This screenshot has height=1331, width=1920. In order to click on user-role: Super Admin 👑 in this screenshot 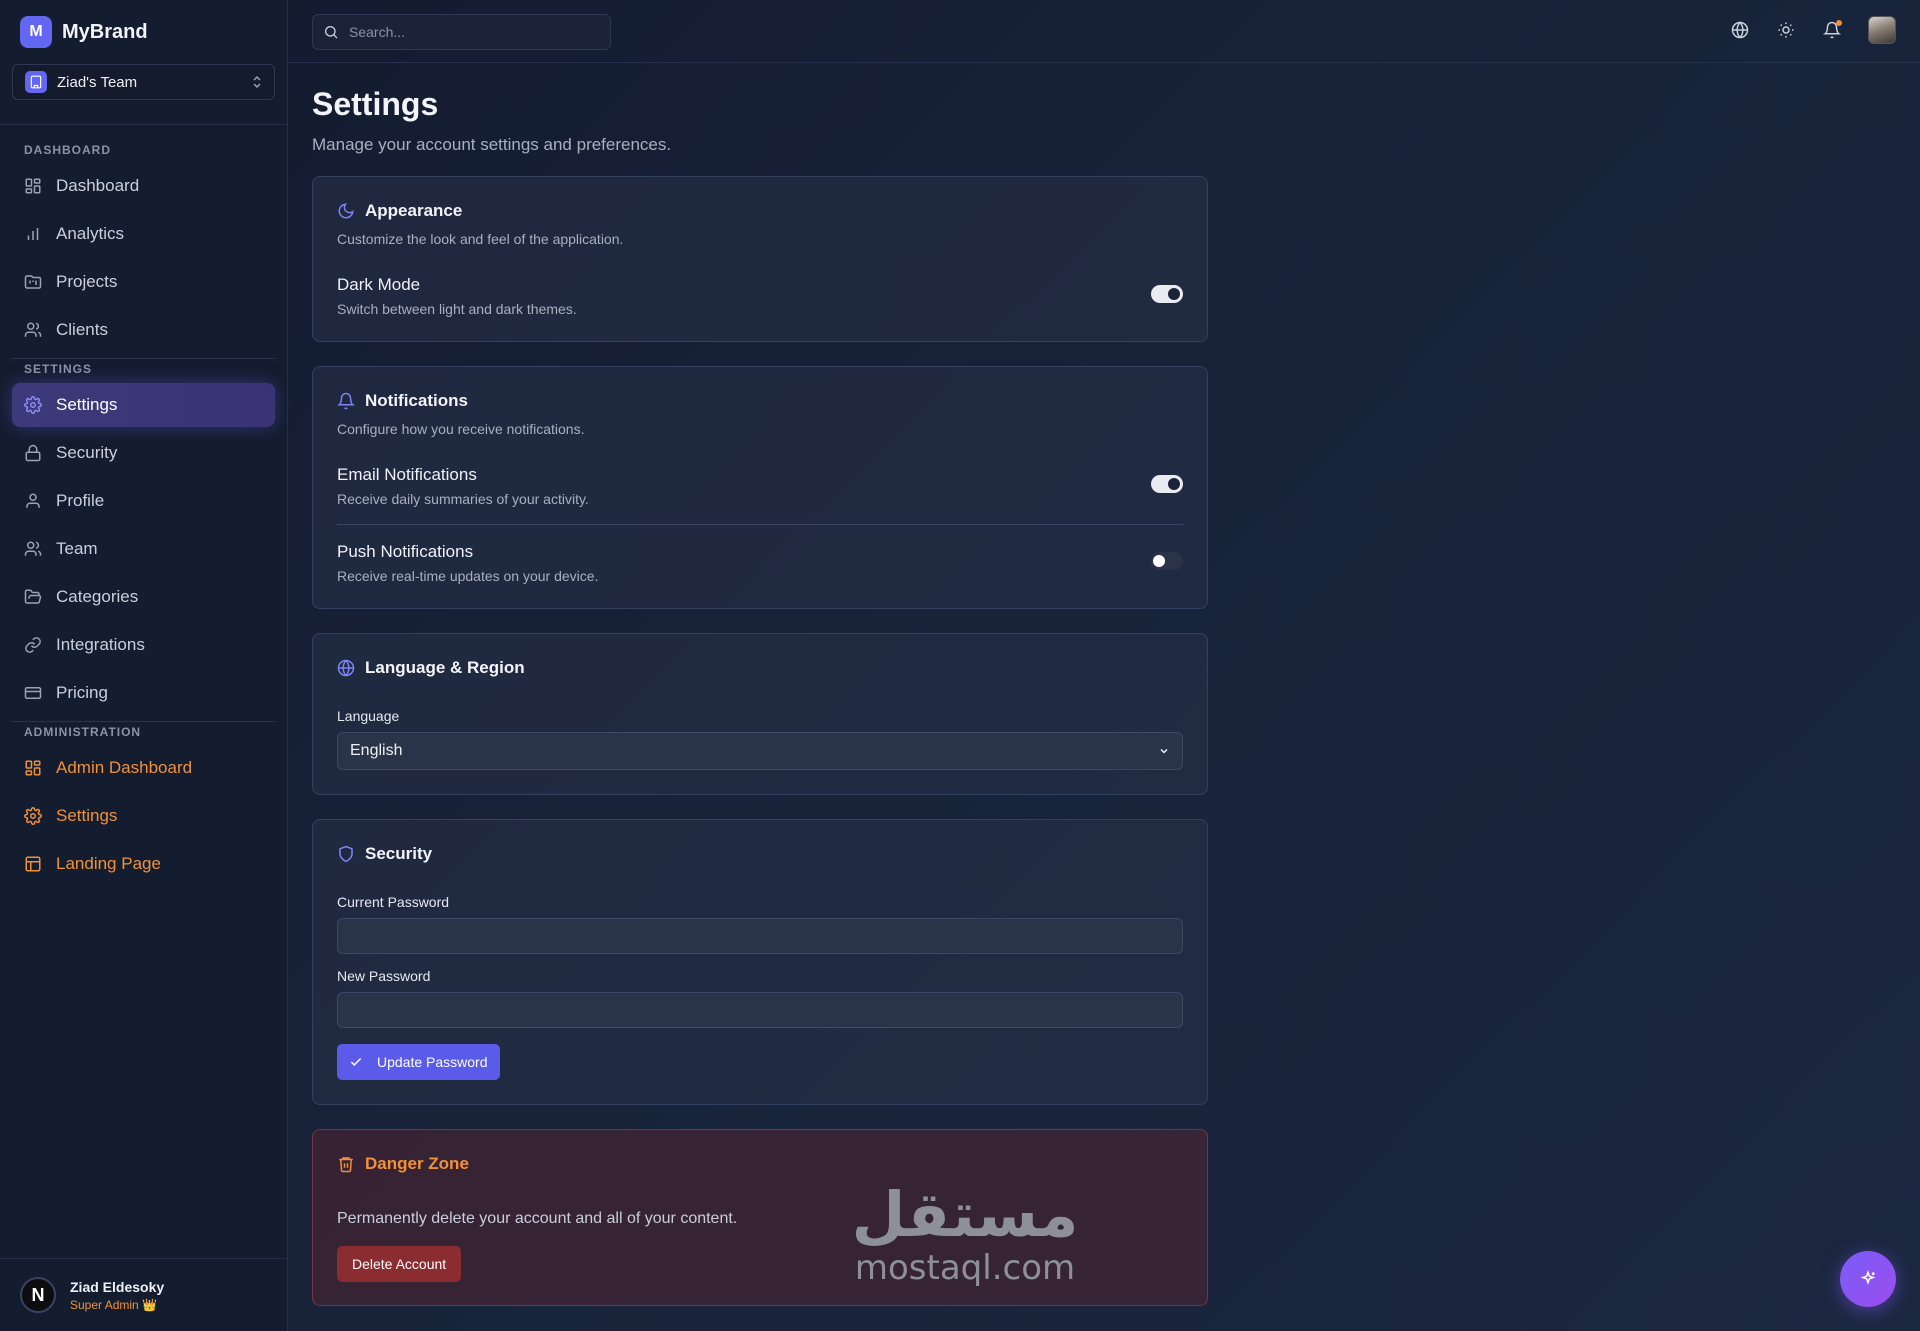, I will do `click(113, 1304)`.